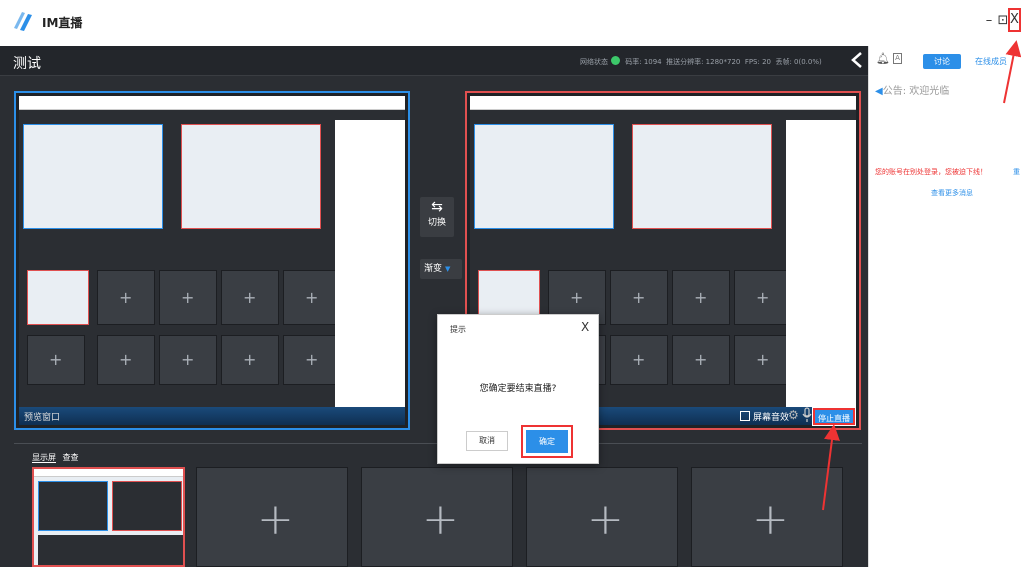 Image resolution: width=1021 pixels, height=567 pixels. I want to click on network-status-label: 网络状态, so click(594, 62).